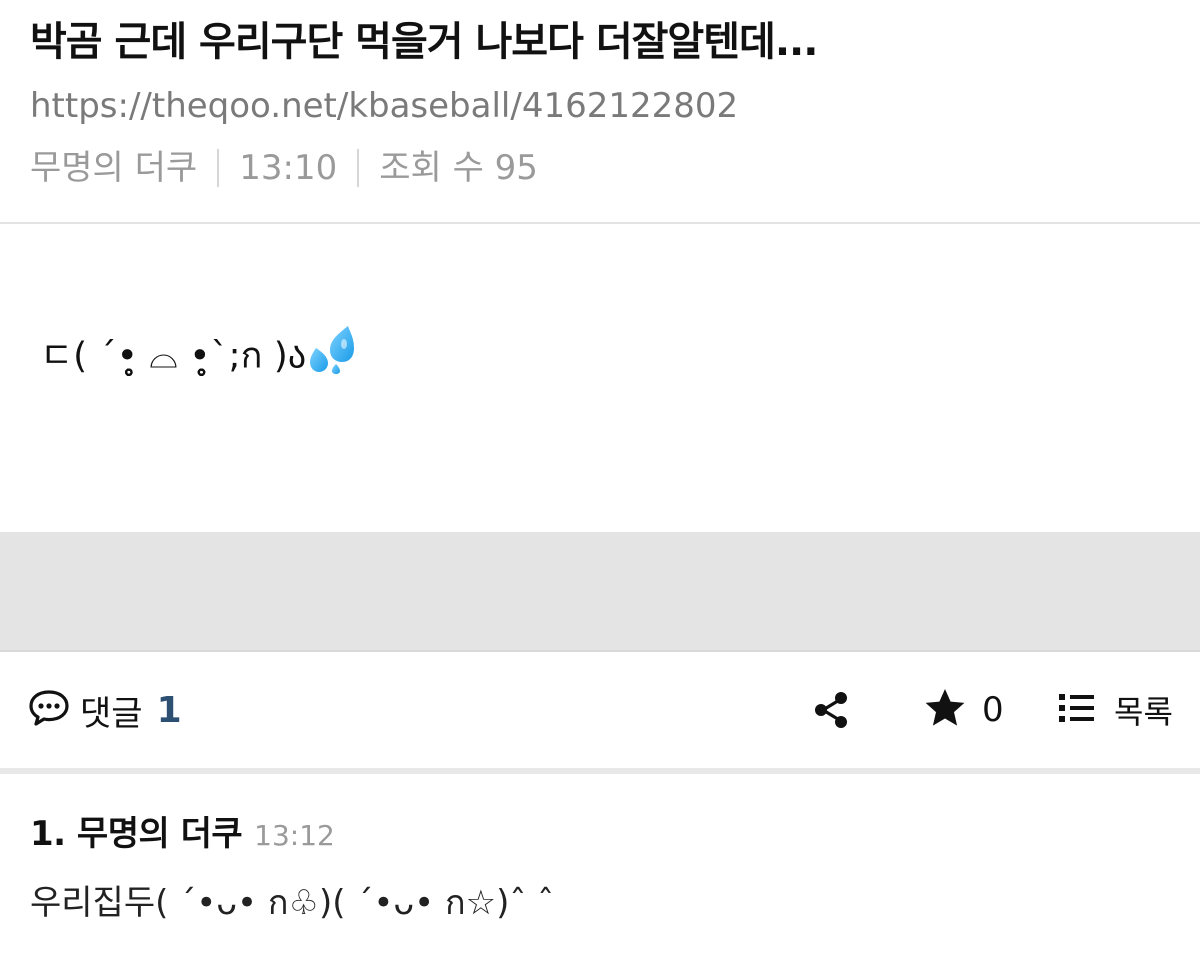 The height and width of the screenshot is (953, 1200). Describe the element at coordinates (832, 710) in the screenshot. I see `share-button` at that location.